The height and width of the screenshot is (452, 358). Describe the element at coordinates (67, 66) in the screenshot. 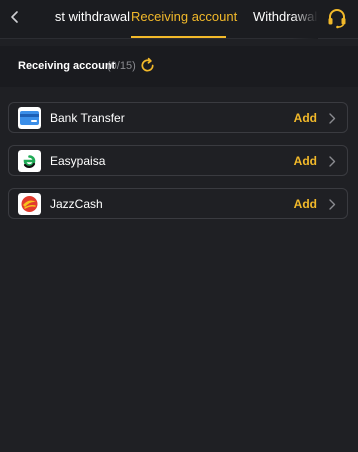

I see `section-title: Receiving account` at that location.